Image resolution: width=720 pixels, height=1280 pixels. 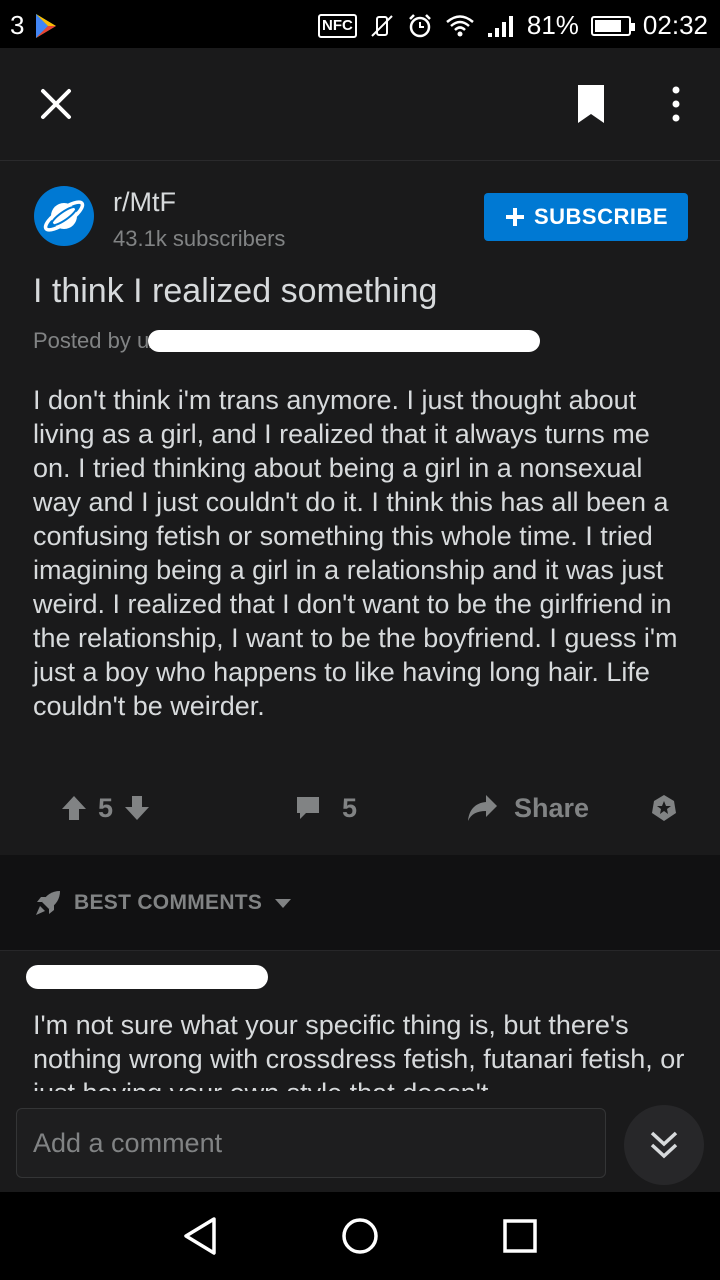 What do you see at coordinates (552, 25) in the screenshot?
I see `battery-percent: 81%` at bounding box center [552, 25].